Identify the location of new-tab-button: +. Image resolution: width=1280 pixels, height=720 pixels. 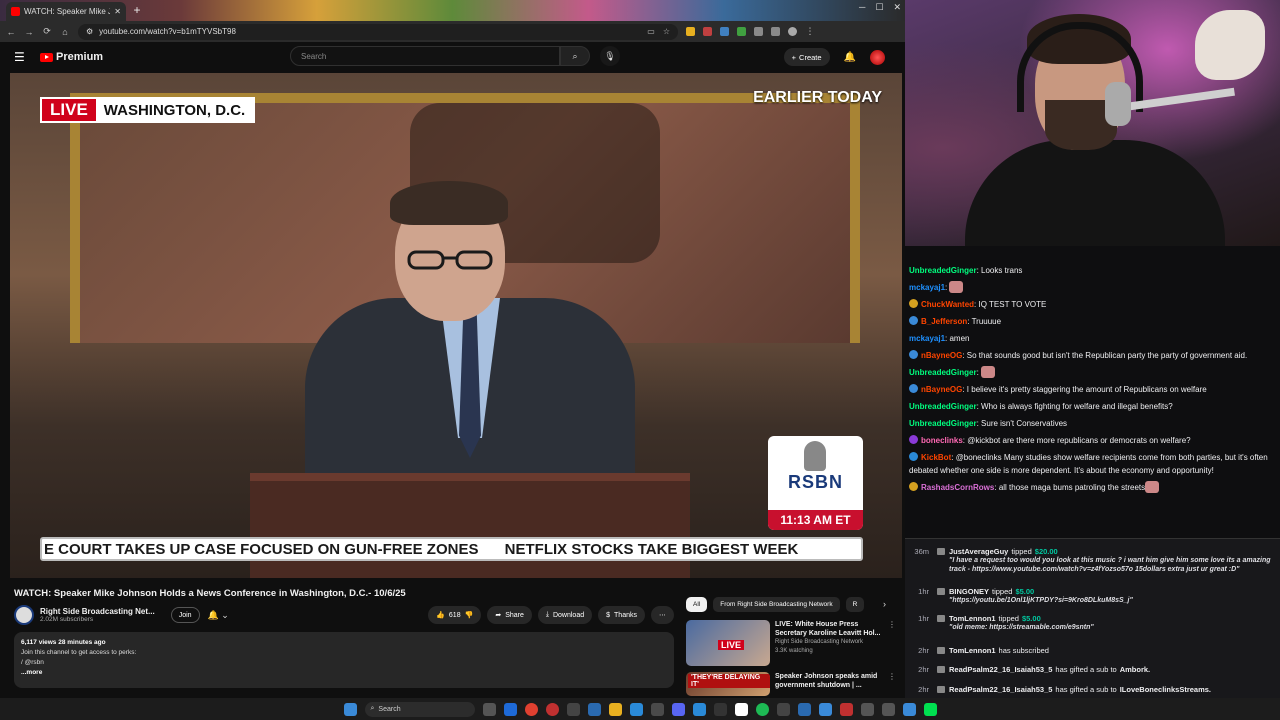
(137, 11).